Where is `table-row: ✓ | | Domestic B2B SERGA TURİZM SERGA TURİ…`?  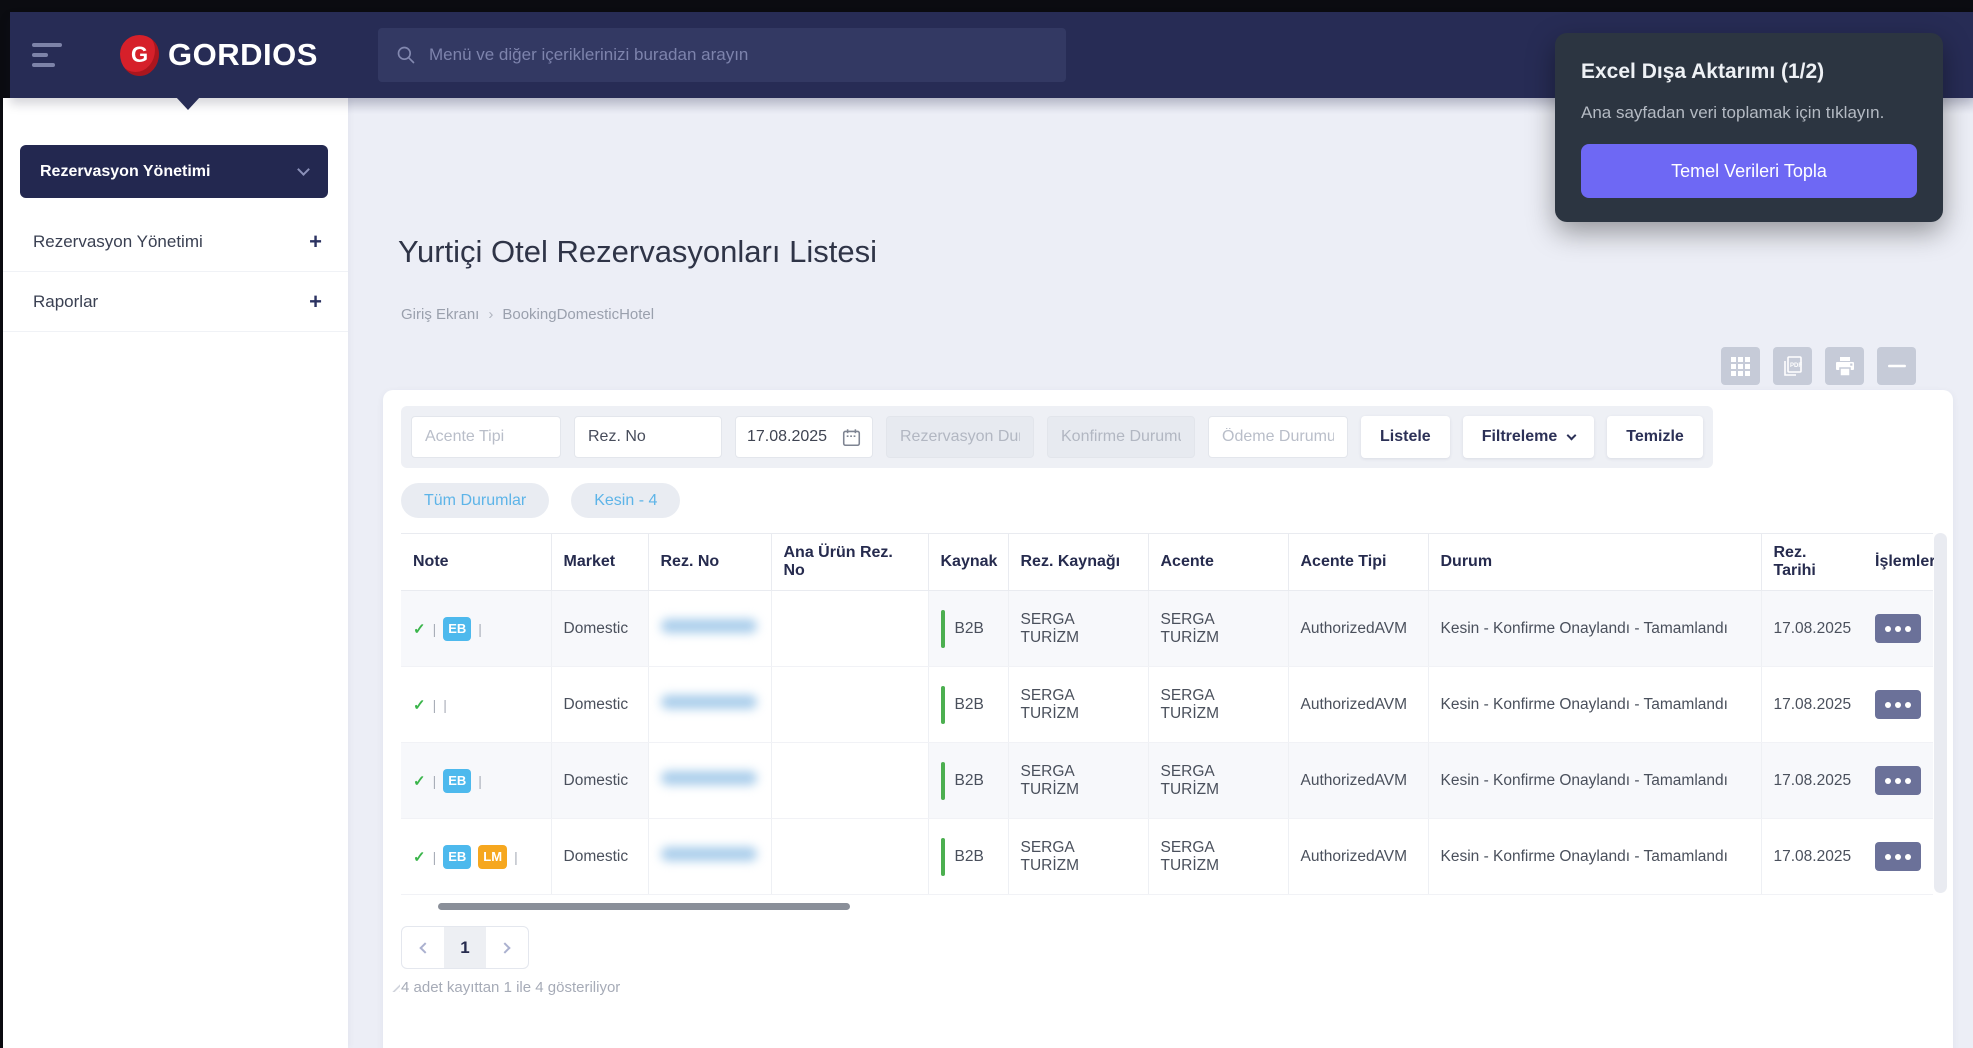 table-row: ✓ | | Domestic B2B SERGA TURİZM SERGA TURİ… is located at coordinates (1167, 704).